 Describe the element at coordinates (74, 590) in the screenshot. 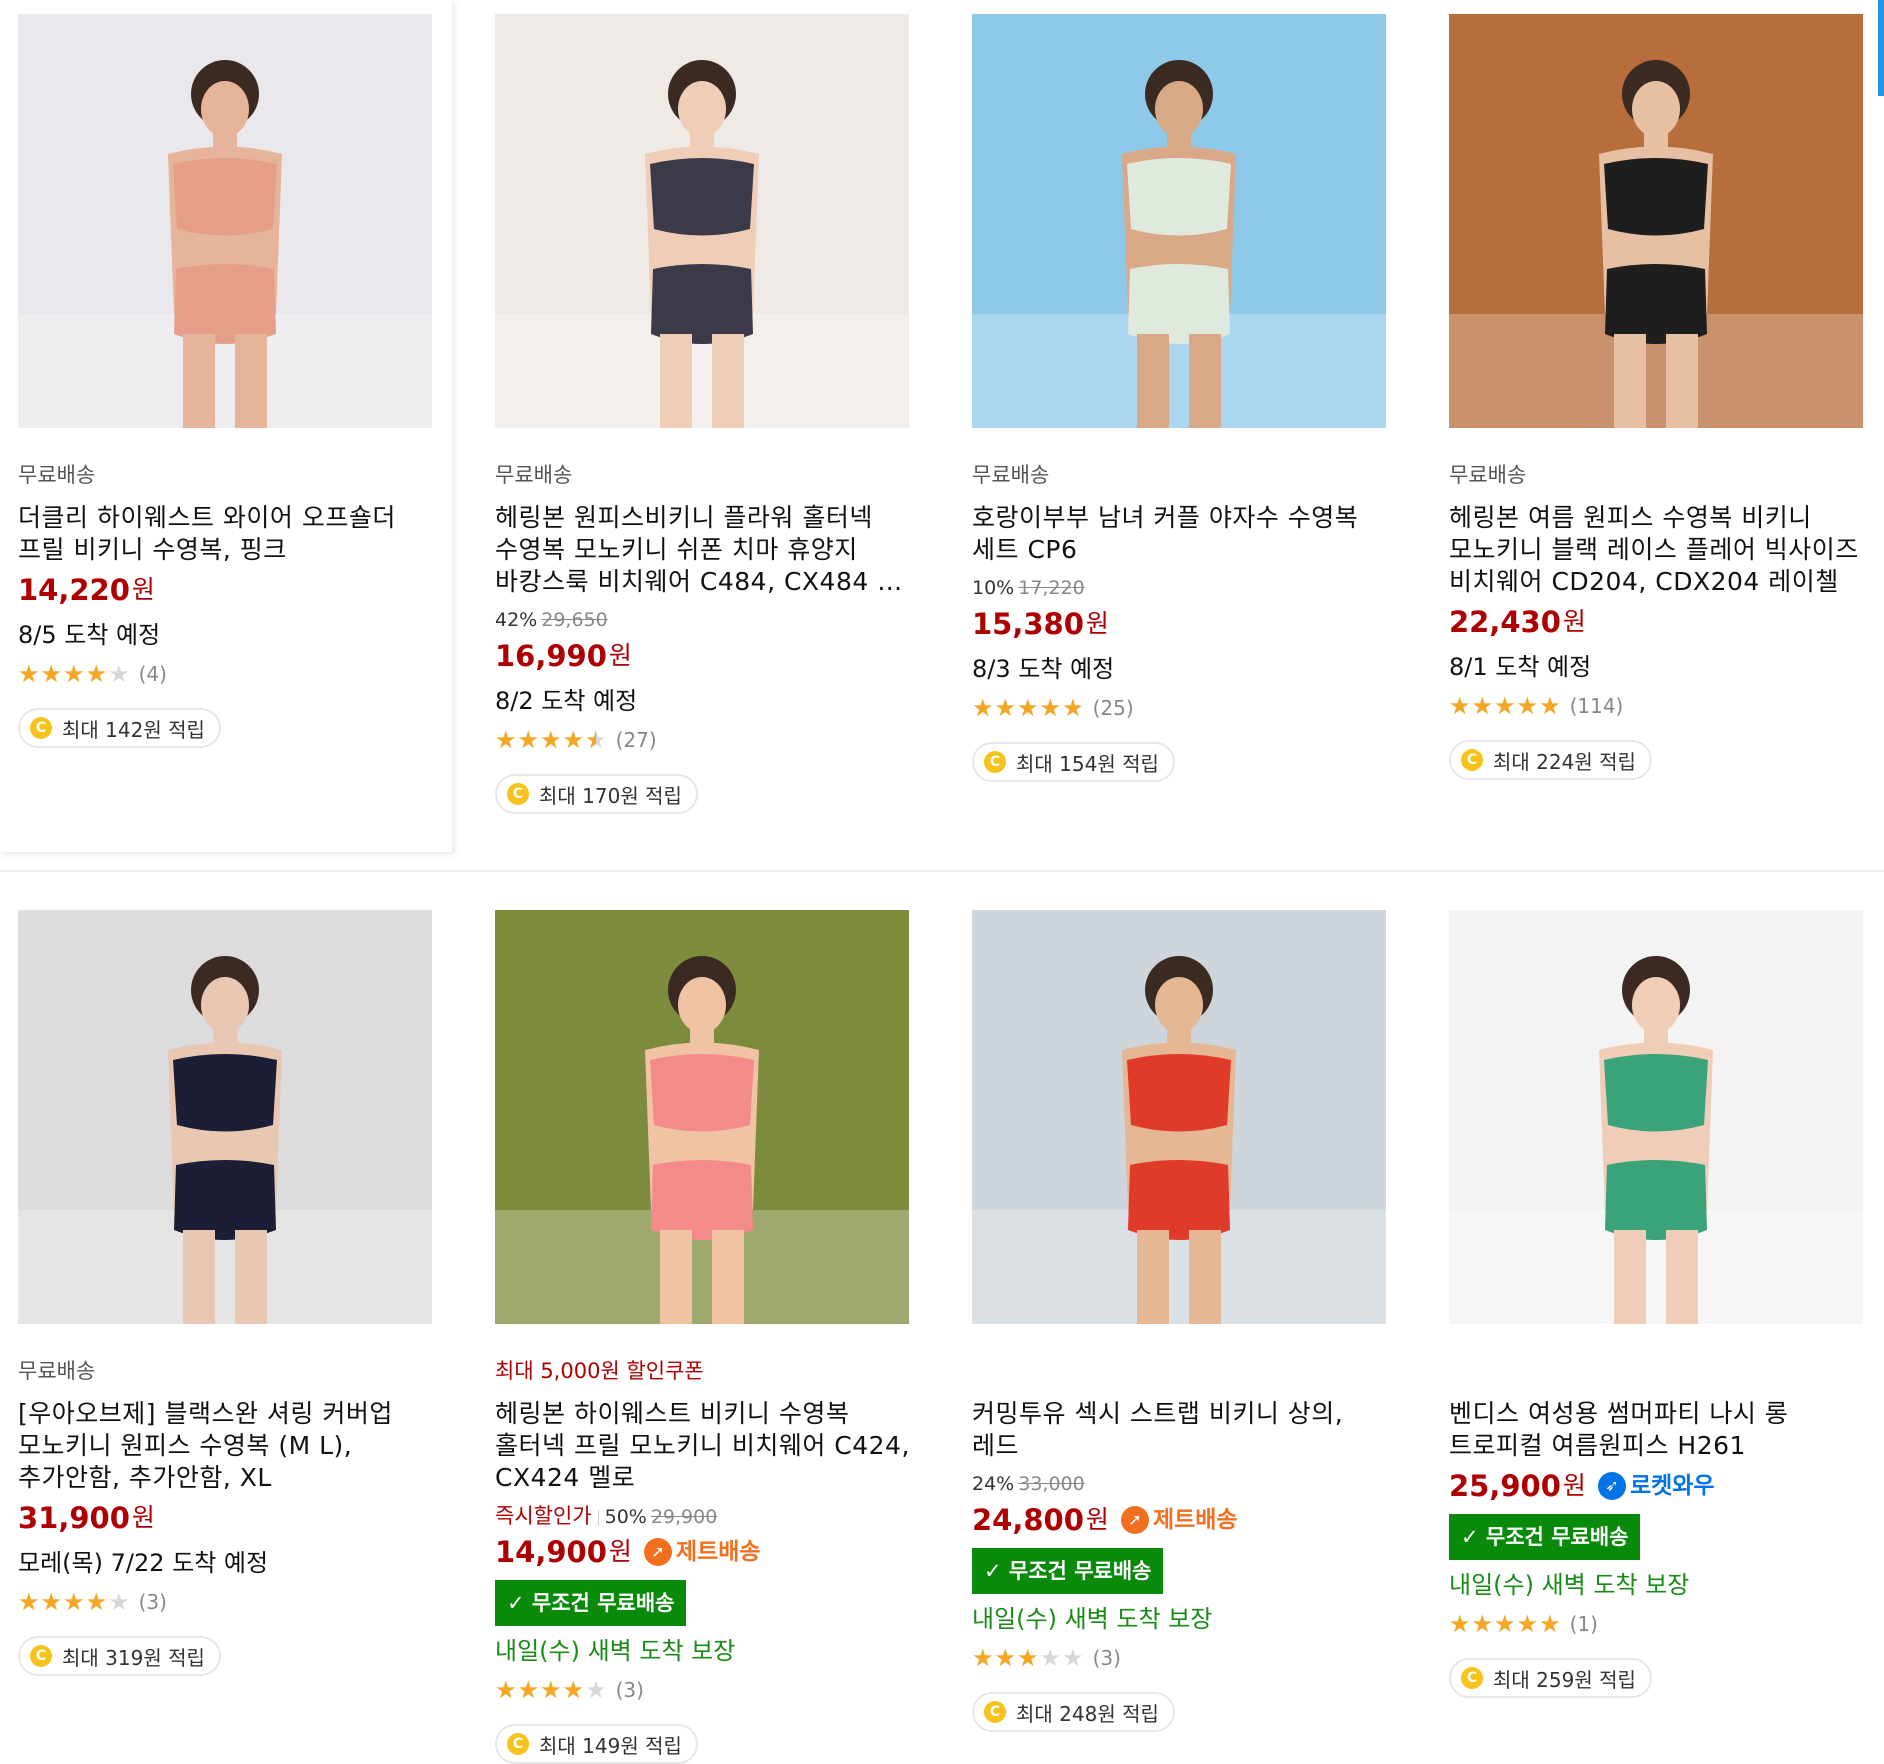

I see `sale-price: 14,220` at that location.